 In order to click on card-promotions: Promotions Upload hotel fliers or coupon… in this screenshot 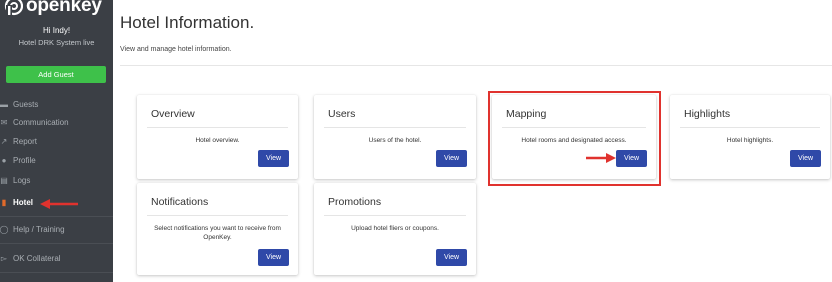, I will do `click(395, 229)`.